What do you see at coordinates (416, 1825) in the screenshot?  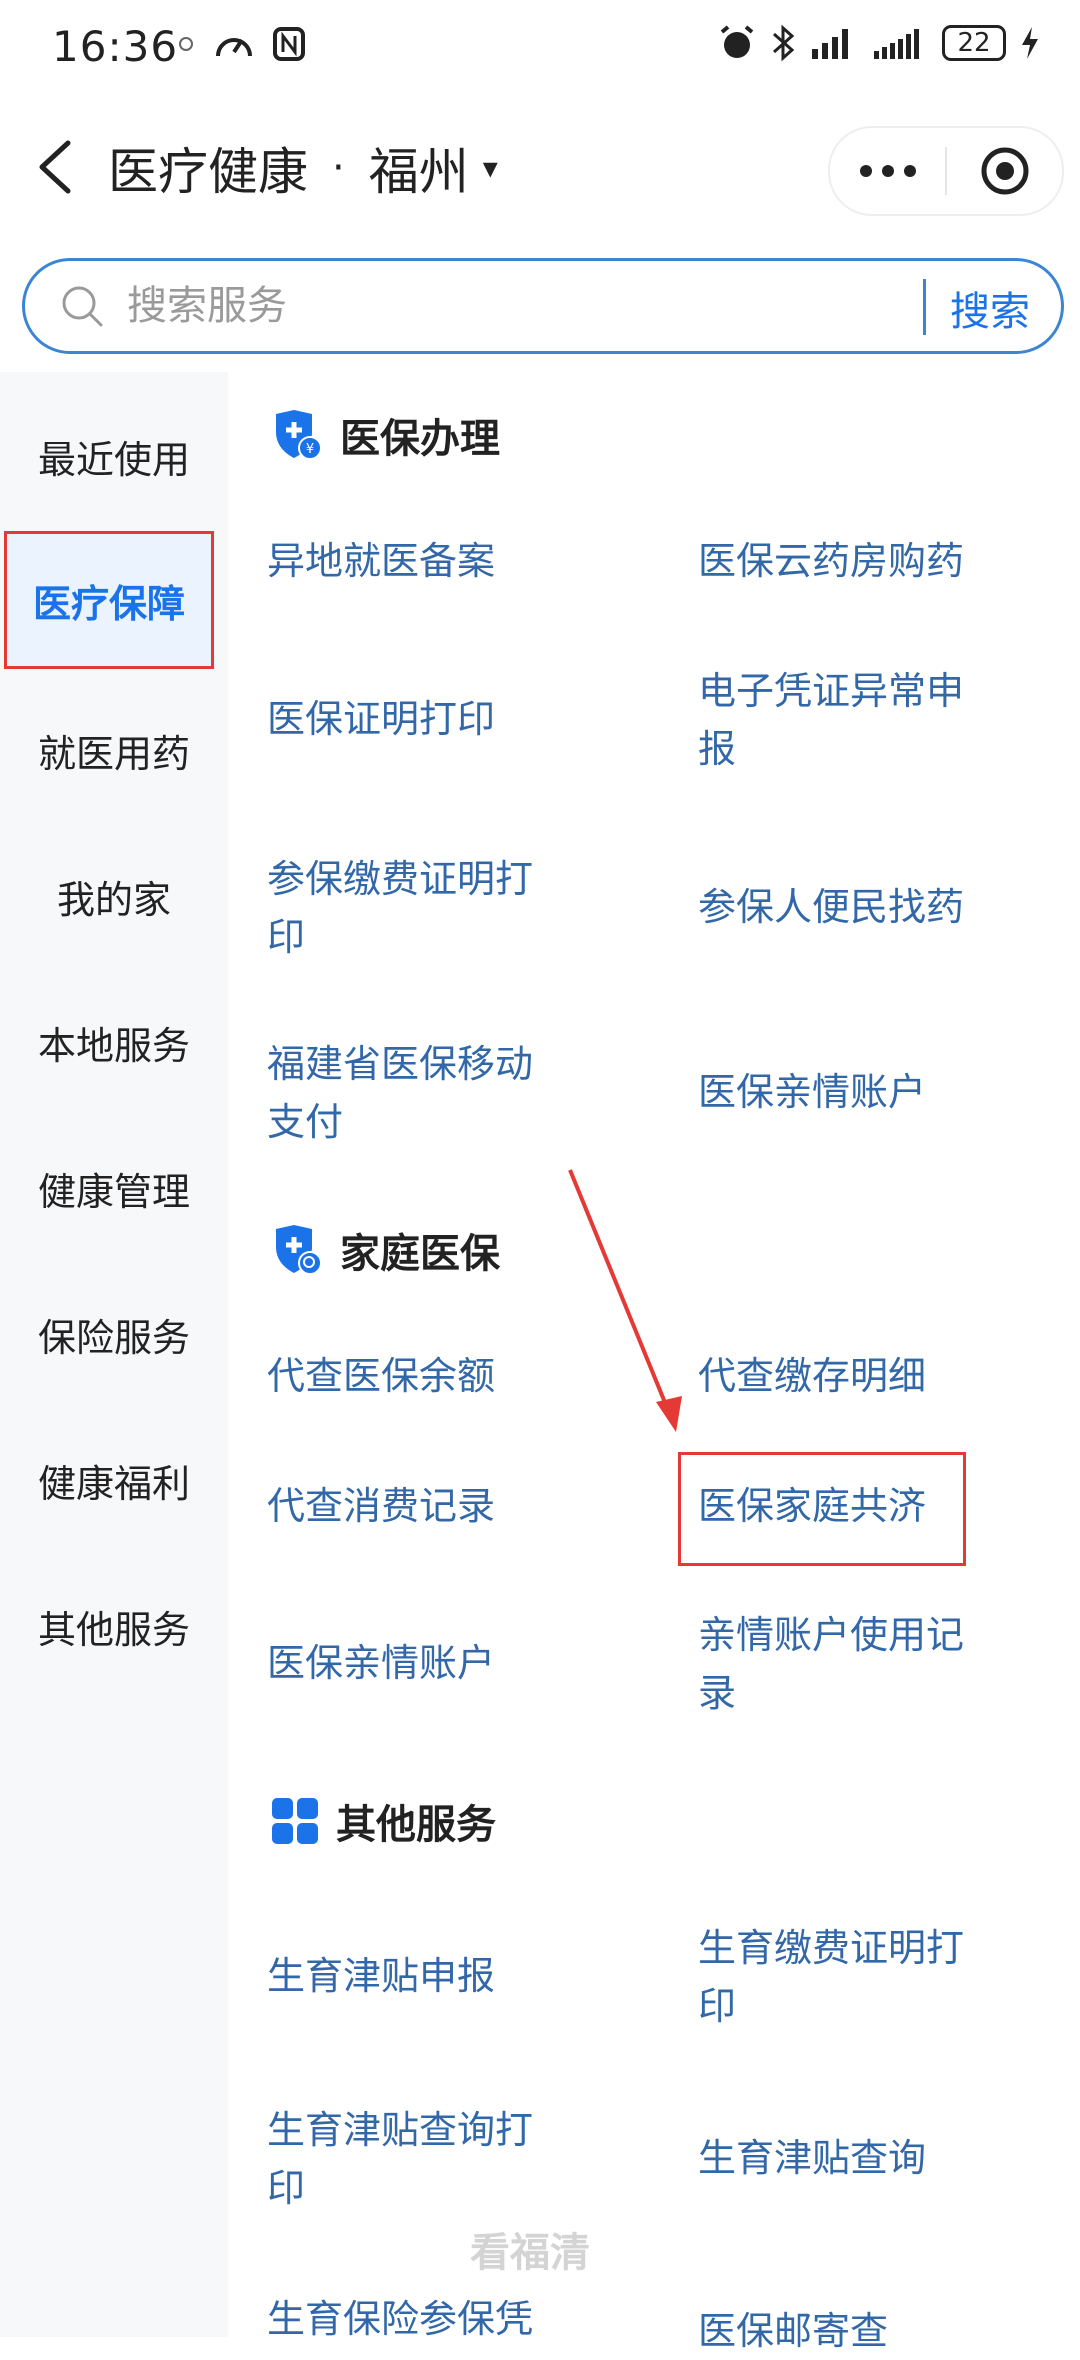 I see `section-title: 其他服务` at bounding box center [416, 1825].